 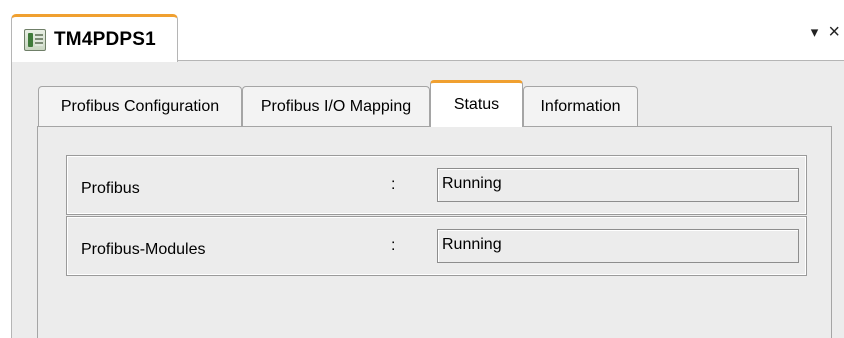 What do you see at coordinates (834, 32) in the screenshot?
I see `close-icon: ×` at bounding box center [834, 32].